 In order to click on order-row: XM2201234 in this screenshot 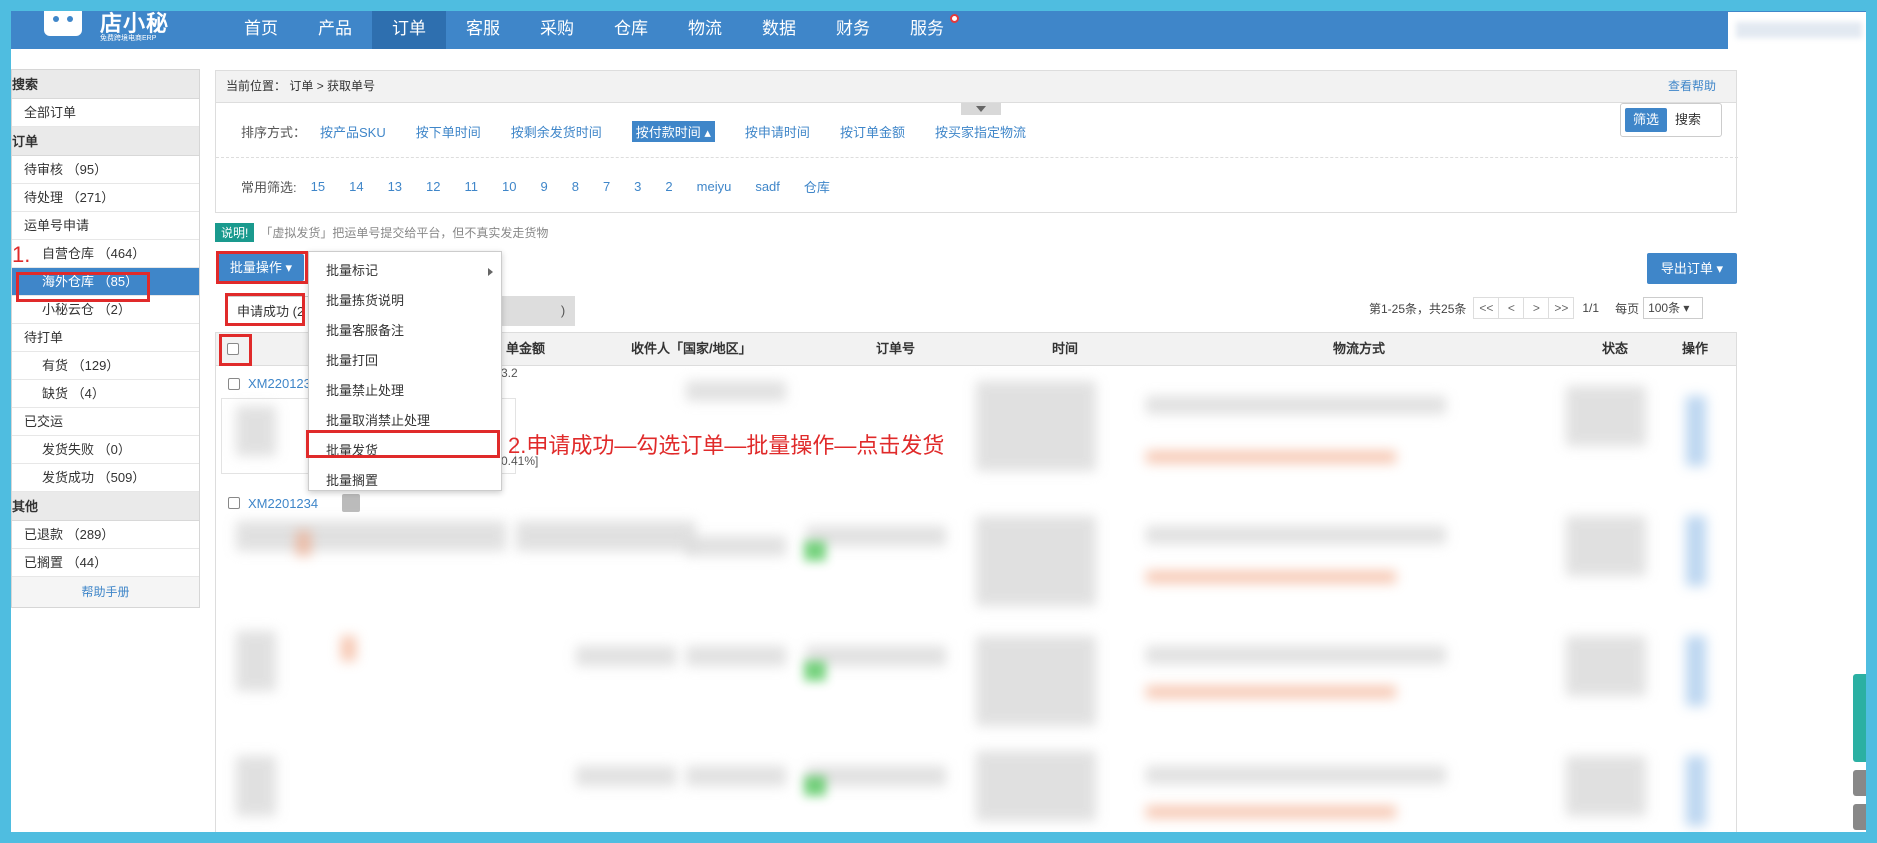, I will do `click(294, 503)`.